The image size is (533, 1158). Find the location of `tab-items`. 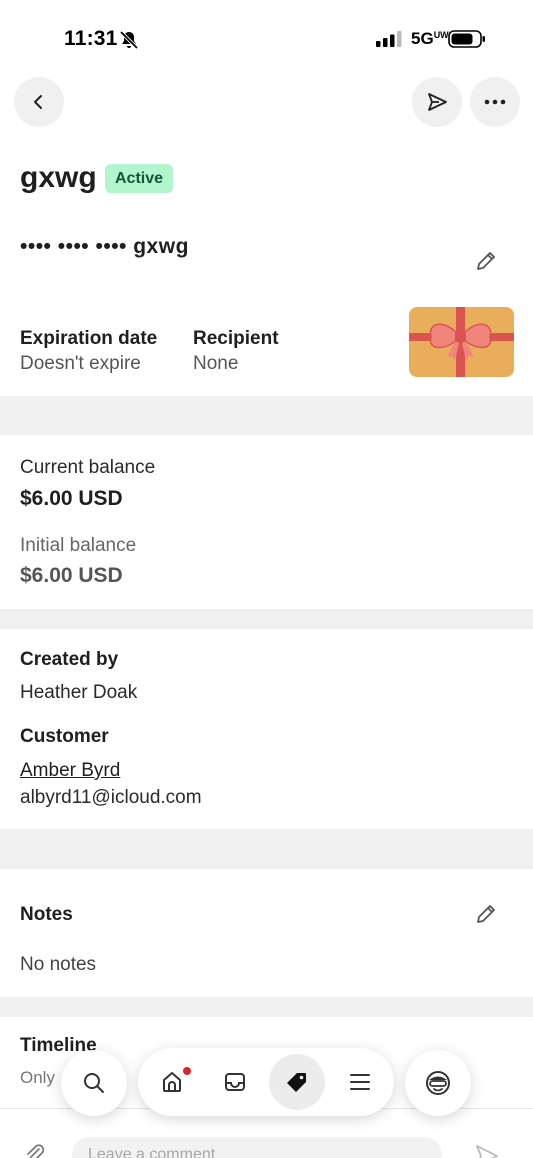

tab-items is located at coordinates (297, 1082).